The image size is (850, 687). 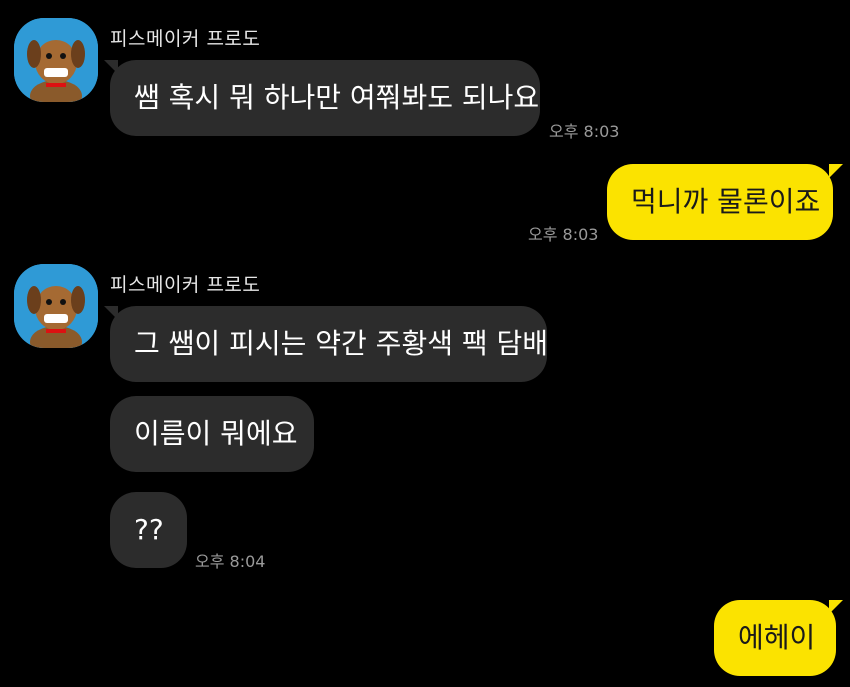 I want to click on message-bubble: ??, so click(x=148, y=530).